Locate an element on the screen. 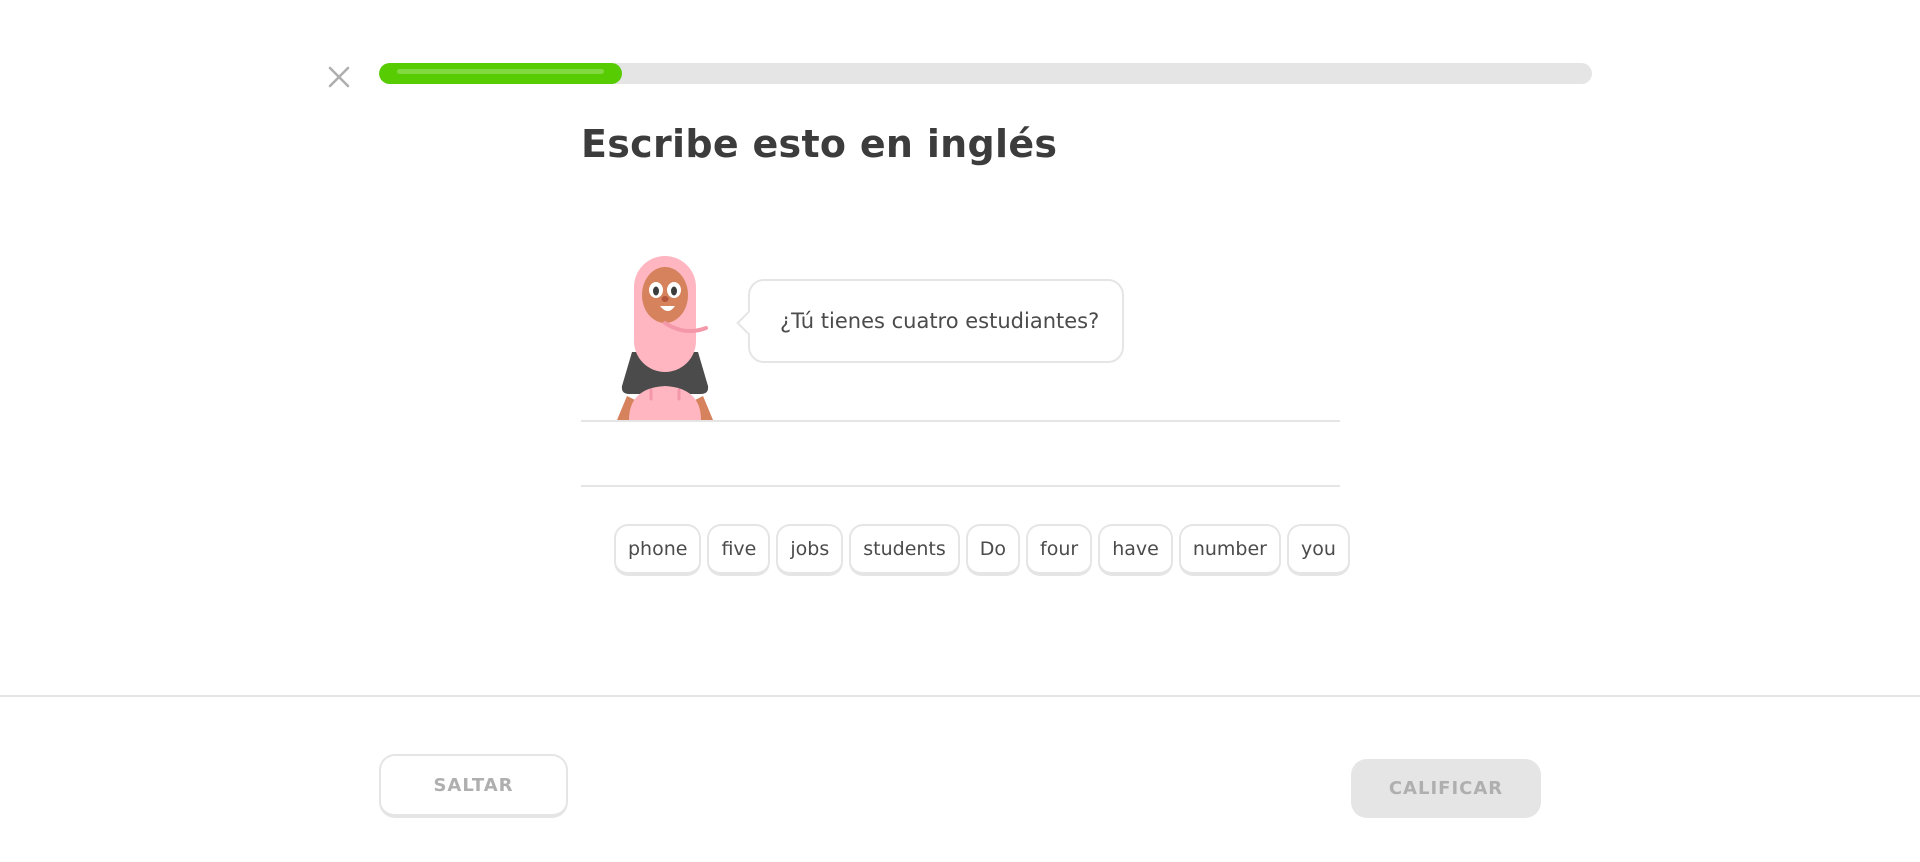 This screenshot has height=862, width=1920. progress-shine is located at coordinates (500, 71).